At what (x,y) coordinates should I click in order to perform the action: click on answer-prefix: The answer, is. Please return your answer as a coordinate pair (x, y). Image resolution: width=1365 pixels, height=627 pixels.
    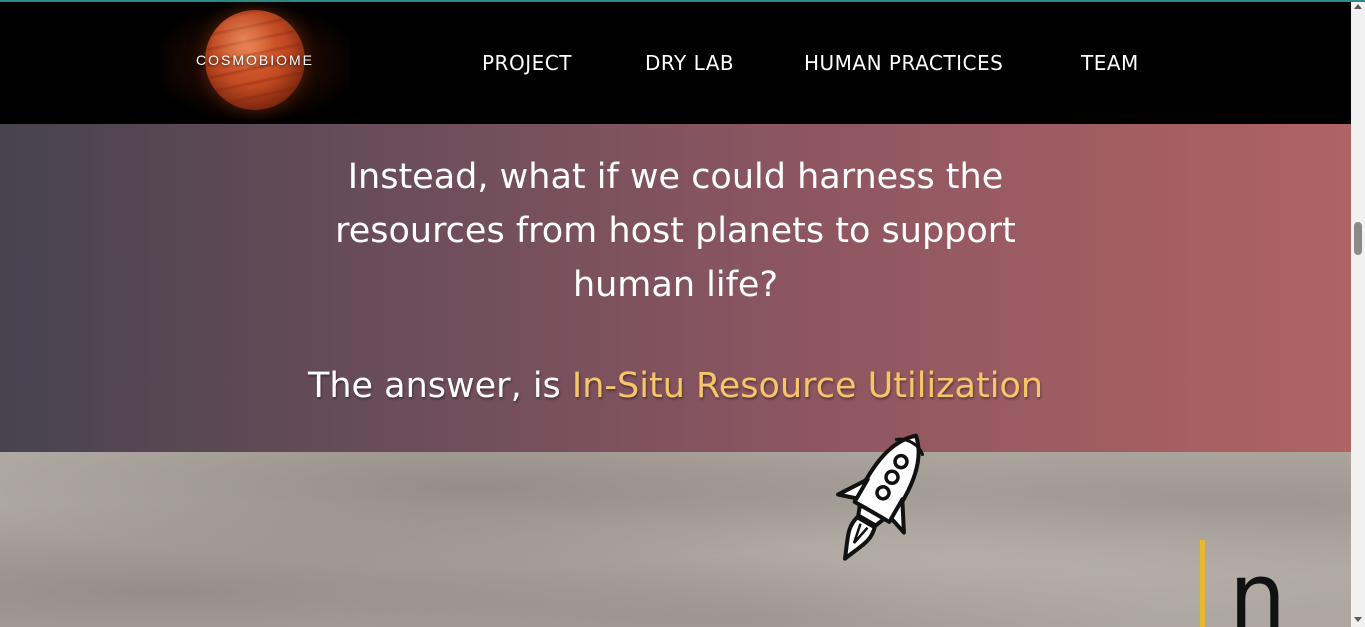
    Looking at the image, I should click on (439, 386).